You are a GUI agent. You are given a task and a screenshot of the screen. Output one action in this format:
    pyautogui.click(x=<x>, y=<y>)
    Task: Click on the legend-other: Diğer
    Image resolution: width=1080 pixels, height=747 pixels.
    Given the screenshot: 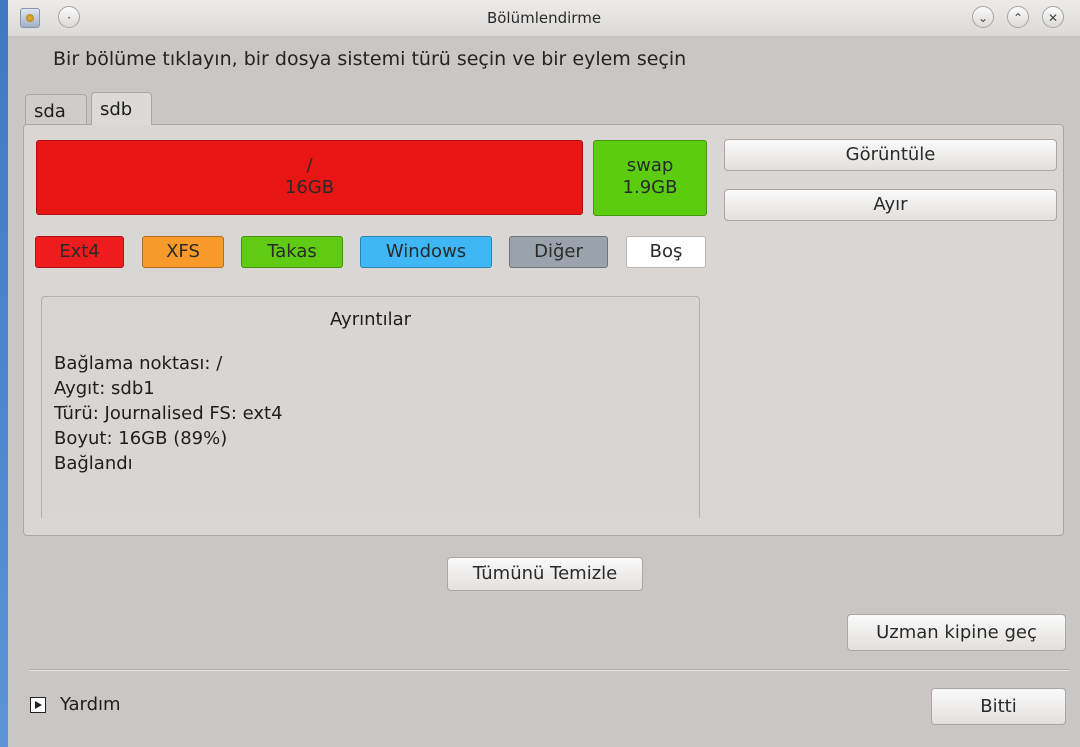 What is the action you would take?
    pyautogui.click(x=558, y=252)
    